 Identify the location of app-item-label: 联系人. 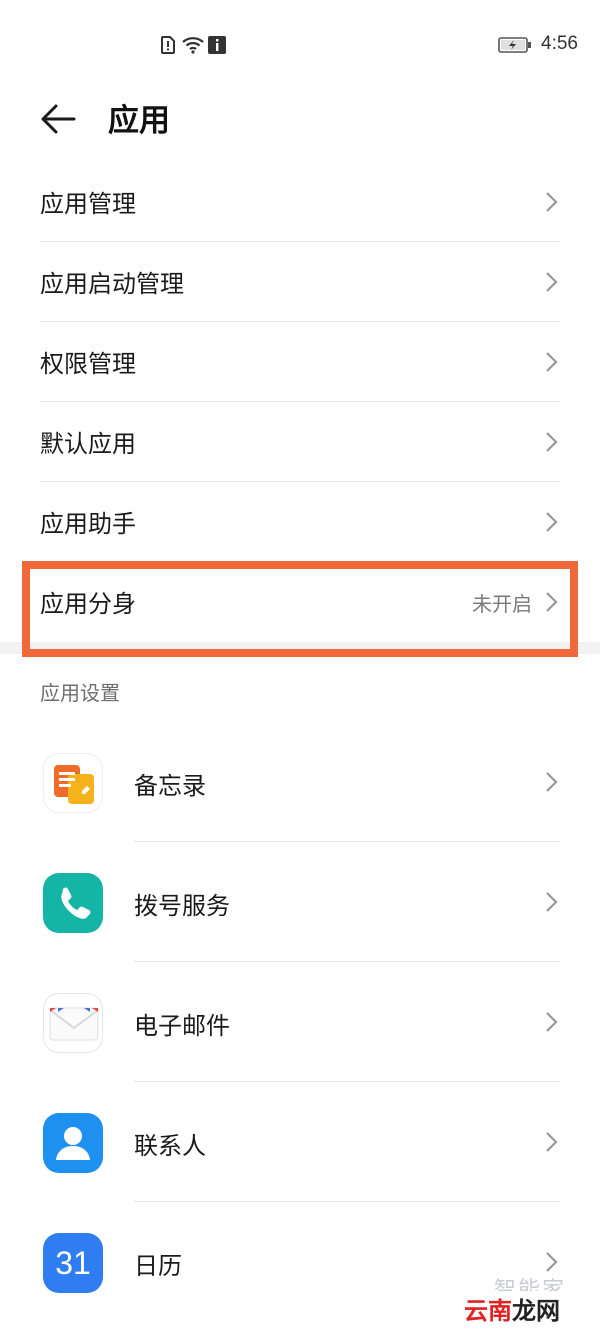
(170, 1146).